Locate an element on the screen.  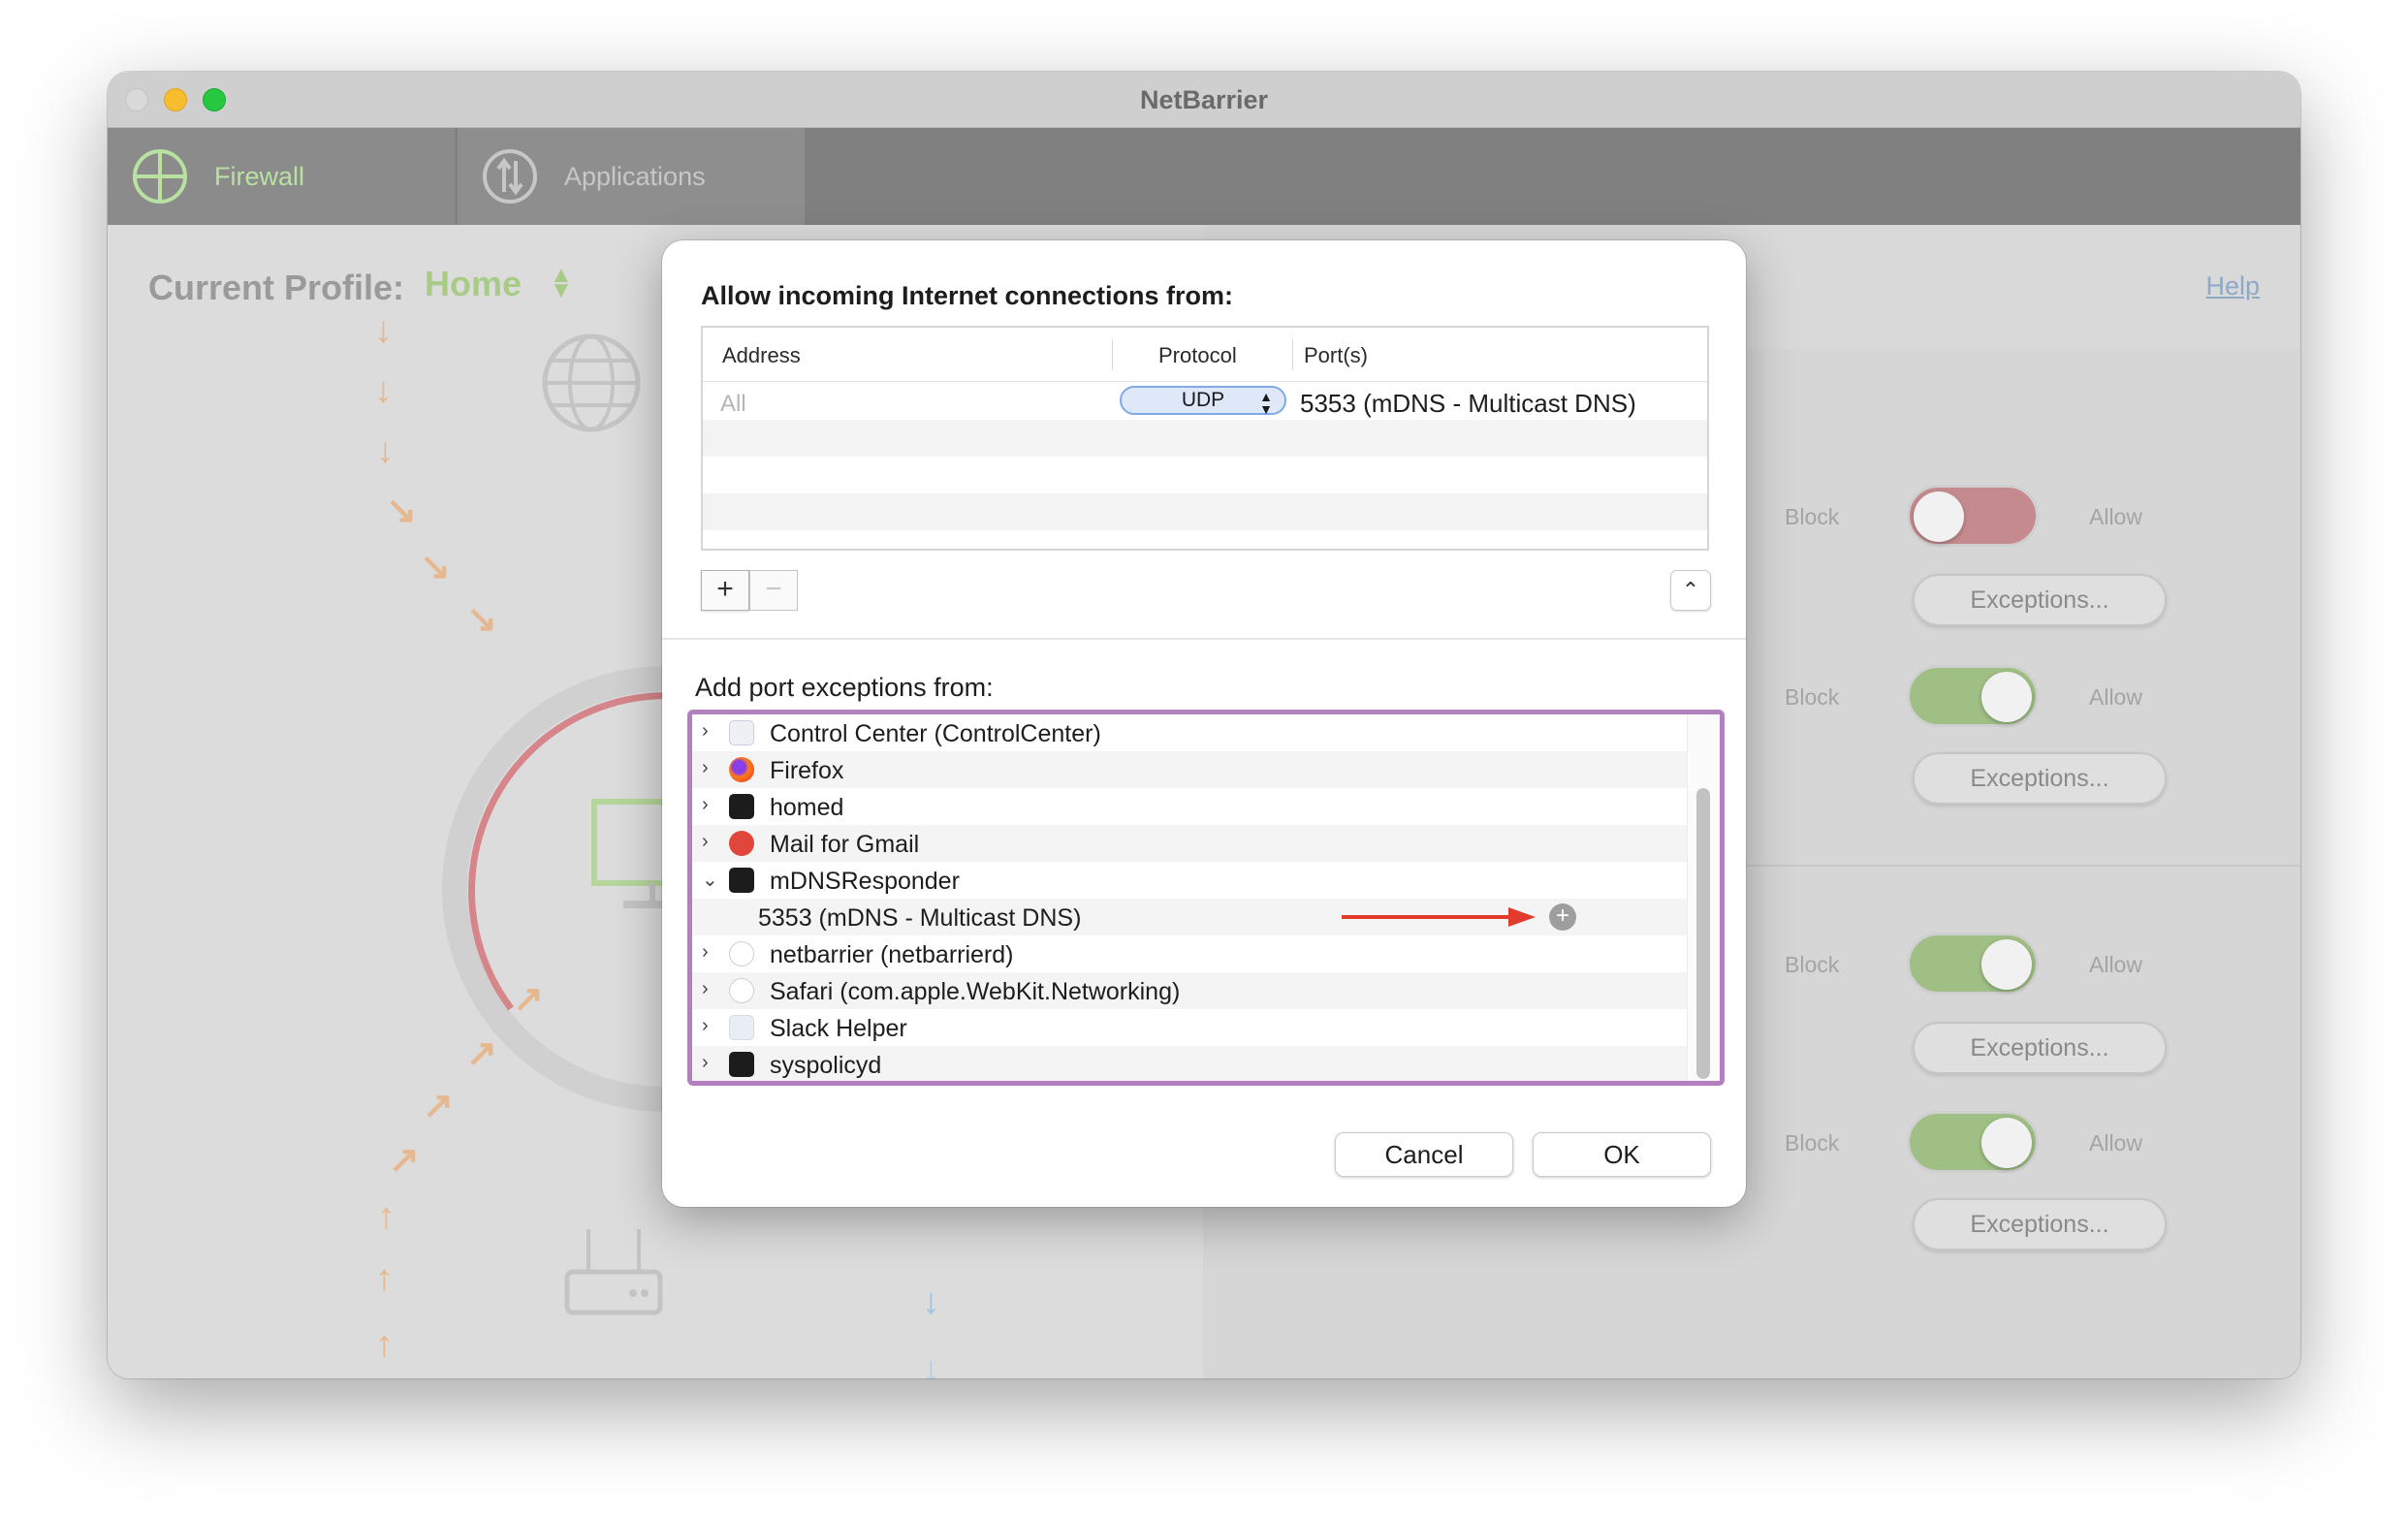
internet-globe-icon is located at coordinates (591, 383).